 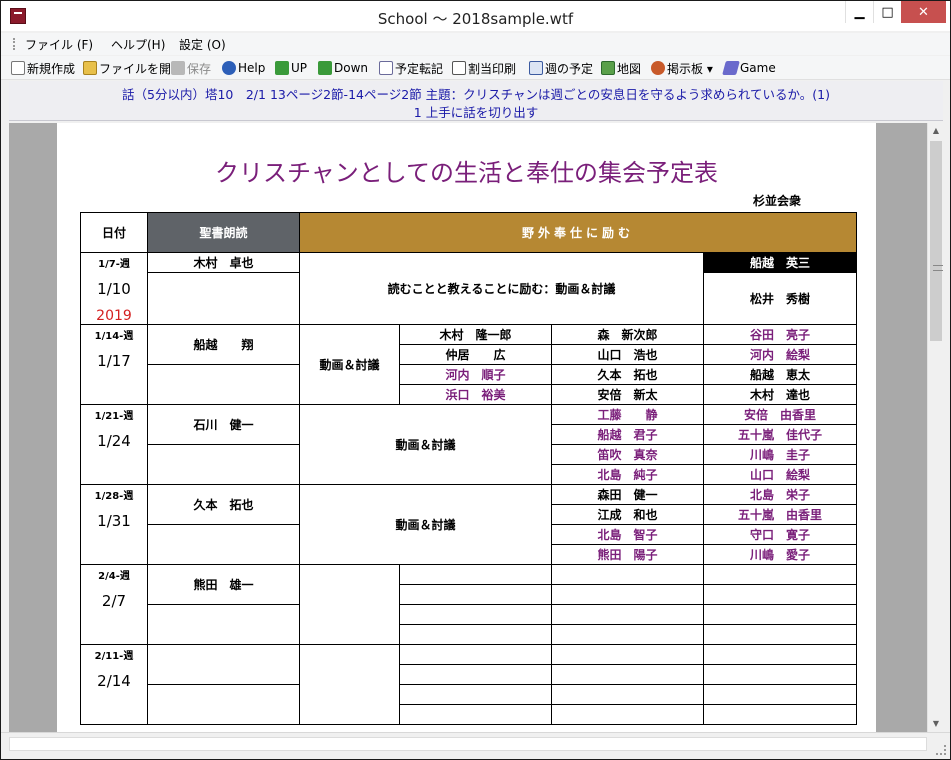 I want to click on date-cell: 1/21-週 1/24, so click(x=114, y=444).